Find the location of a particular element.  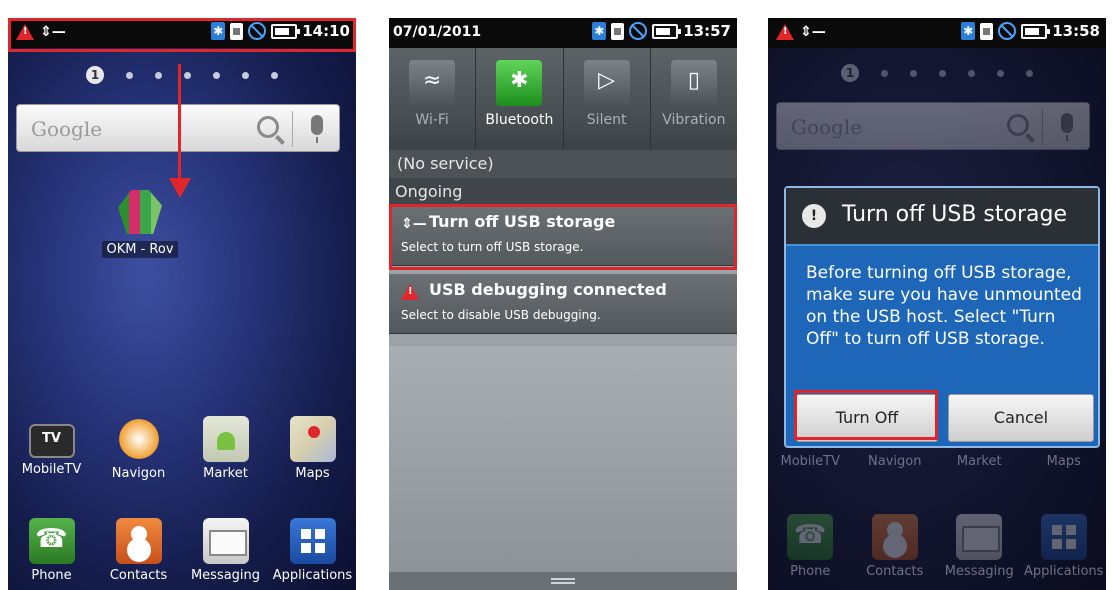

app-row-1: MobileTV Navigon Market Maps is located at coordinates (937, 461).